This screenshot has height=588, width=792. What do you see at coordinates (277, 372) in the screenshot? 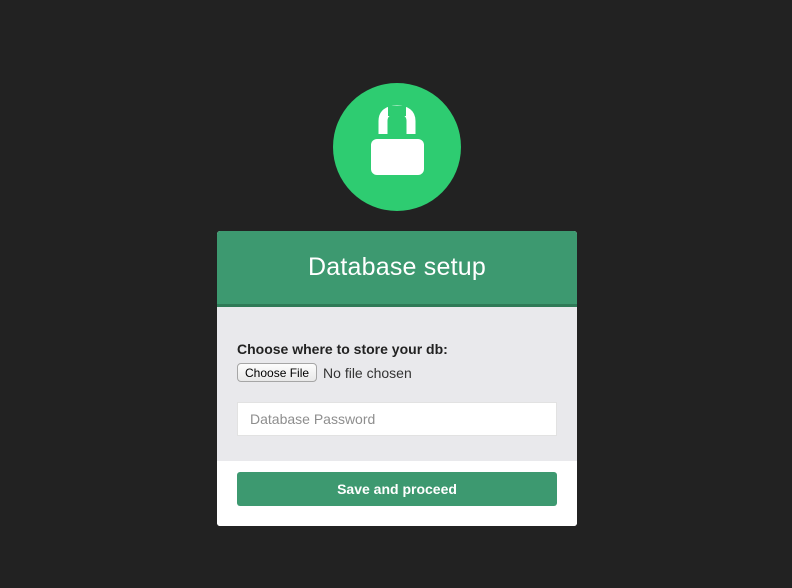
I see `choose-file-button: Choose File` at bounding box center [277, 372].